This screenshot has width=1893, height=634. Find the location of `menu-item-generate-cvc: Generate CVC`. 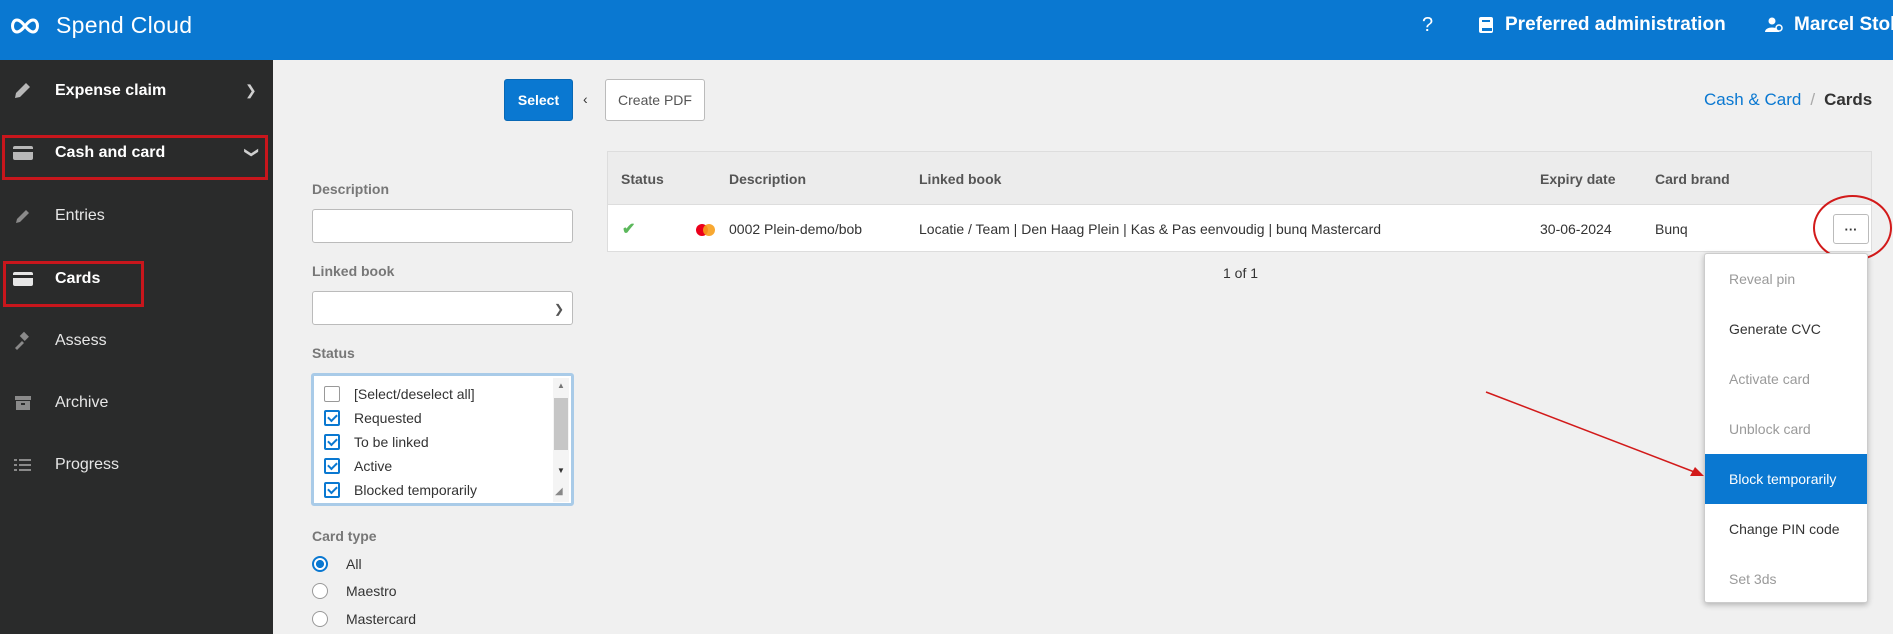

menu-item-generate-cvc: Generate CVC is located at coordinates (1786, 329).